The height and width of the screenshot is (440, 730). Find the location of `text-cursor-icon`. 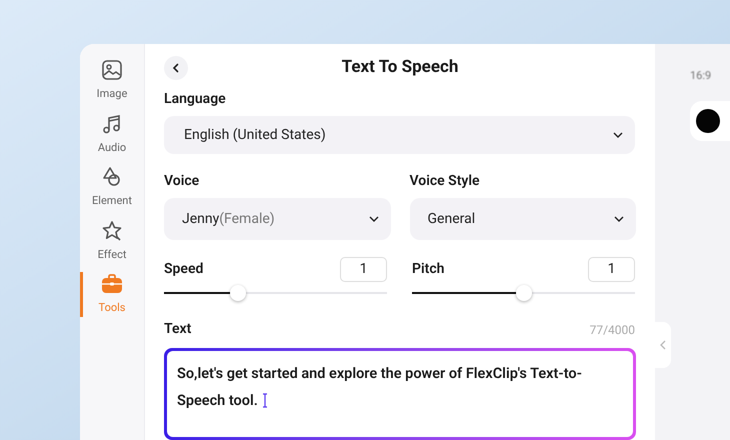

text-cursor-icon is located at coordinates (265, 400).